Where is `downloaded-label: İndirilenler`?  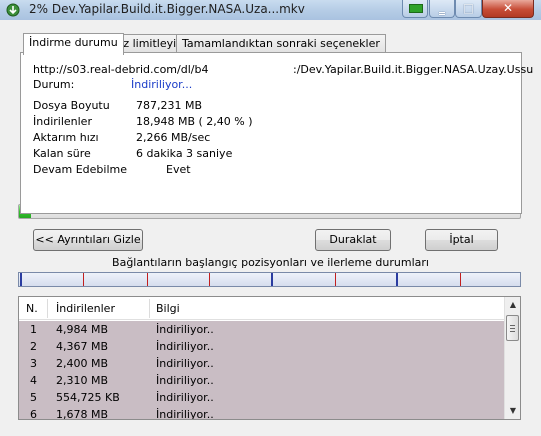
downloaded-label: İndirilenler is located at coordinates (62, 121).